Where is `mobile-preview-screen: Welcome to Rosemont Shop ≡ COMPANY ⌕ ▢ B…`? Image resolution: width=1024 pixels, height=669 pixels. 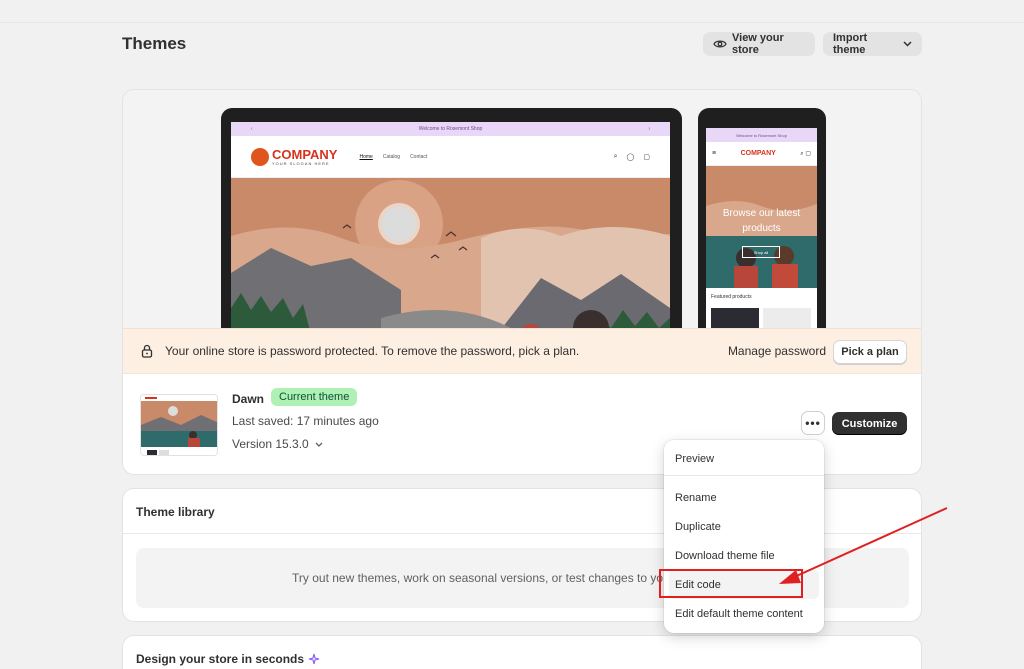
mobile-preview-screen: Welcome to Rosemont Shop ≡ COMPANY ⌕ ▢ B… is located at coordinates (761, 228).